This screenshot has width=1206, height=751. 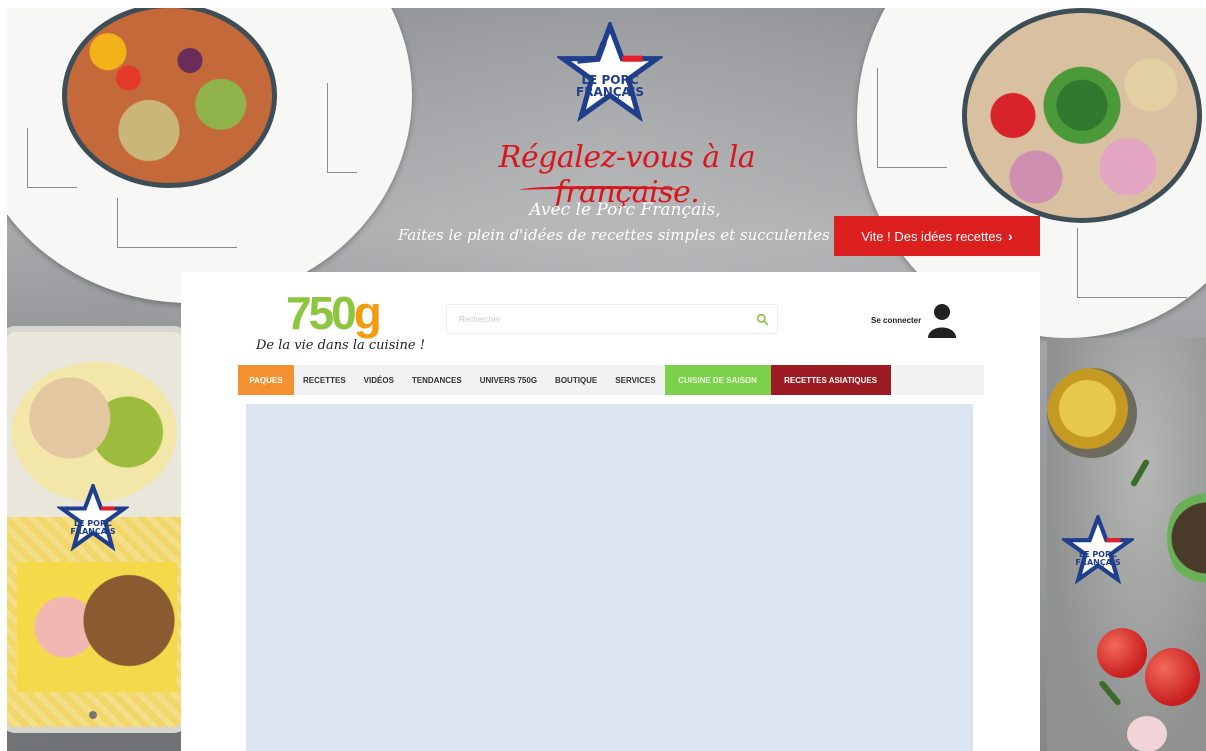 I want to click on peppercorn-bowl-image, so click(x=1186, y=538).